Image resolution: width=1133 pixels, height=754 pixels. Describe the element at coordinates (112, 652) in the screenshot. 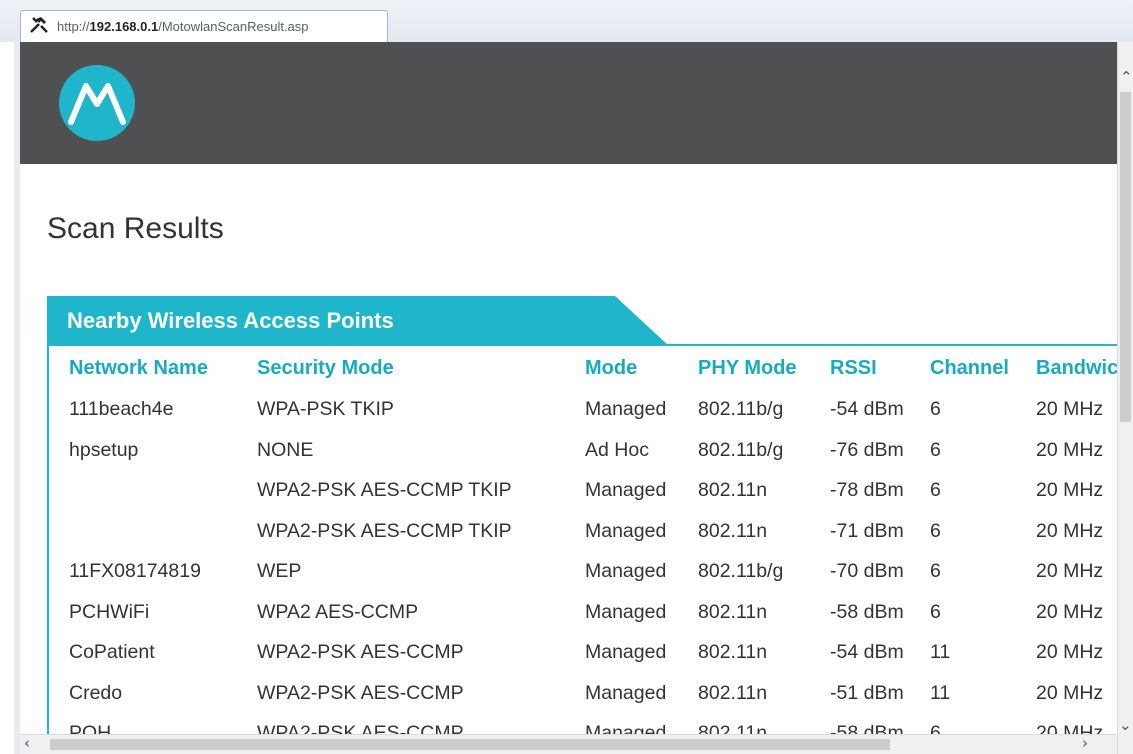

I see `cell-network-name: CoPatient` at that location.